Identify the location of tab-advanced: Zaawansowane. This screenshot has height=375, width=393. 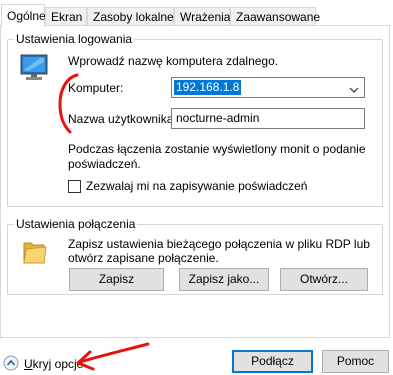
(275, 16).